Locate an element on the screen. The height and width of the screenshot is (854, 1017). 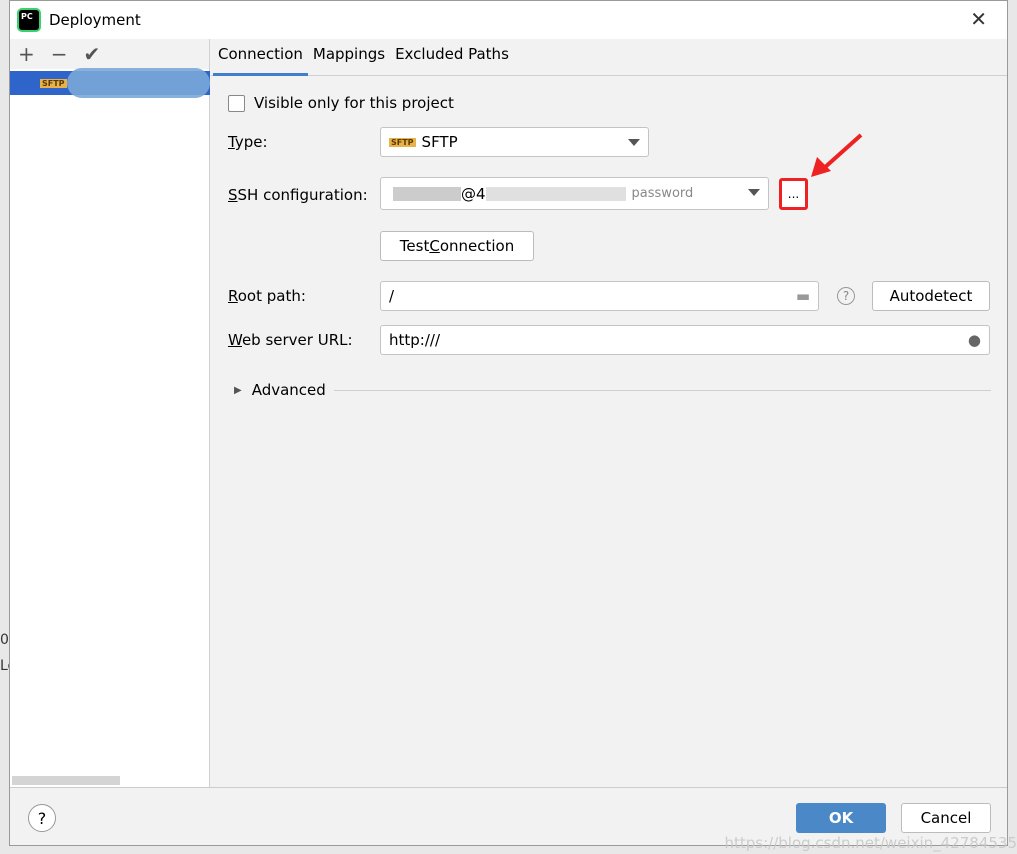
web-server-url-input: http:/// ● is located at coordinates (685, 340).